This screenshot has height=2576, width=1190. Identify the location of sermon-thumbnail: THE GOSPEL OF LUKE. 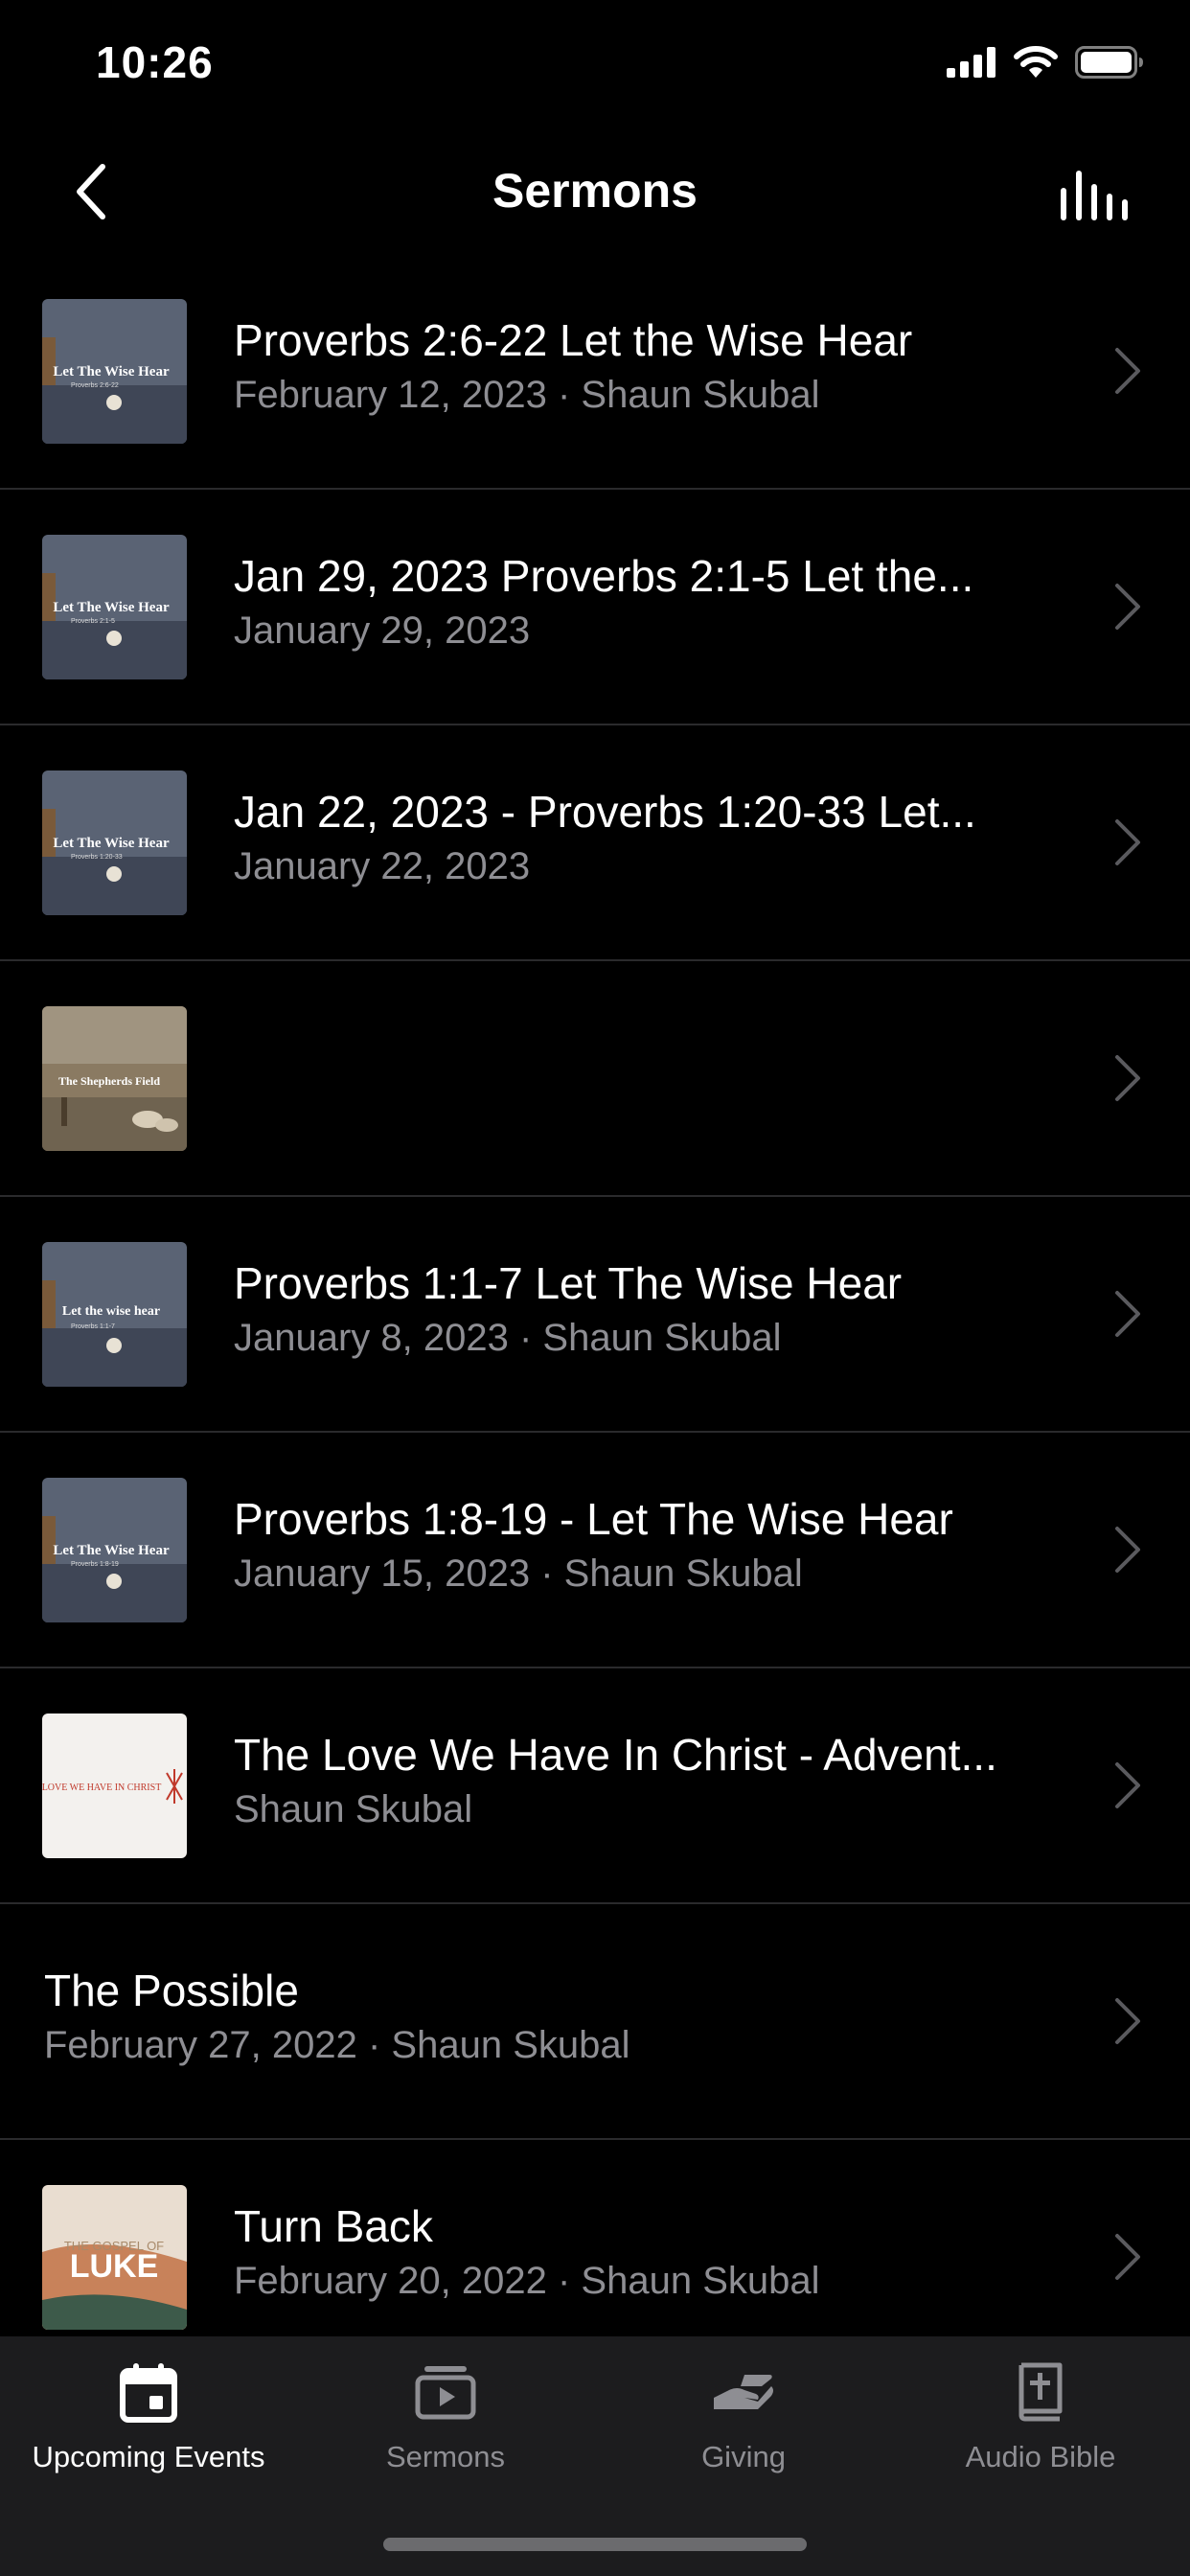
(115, 2257).